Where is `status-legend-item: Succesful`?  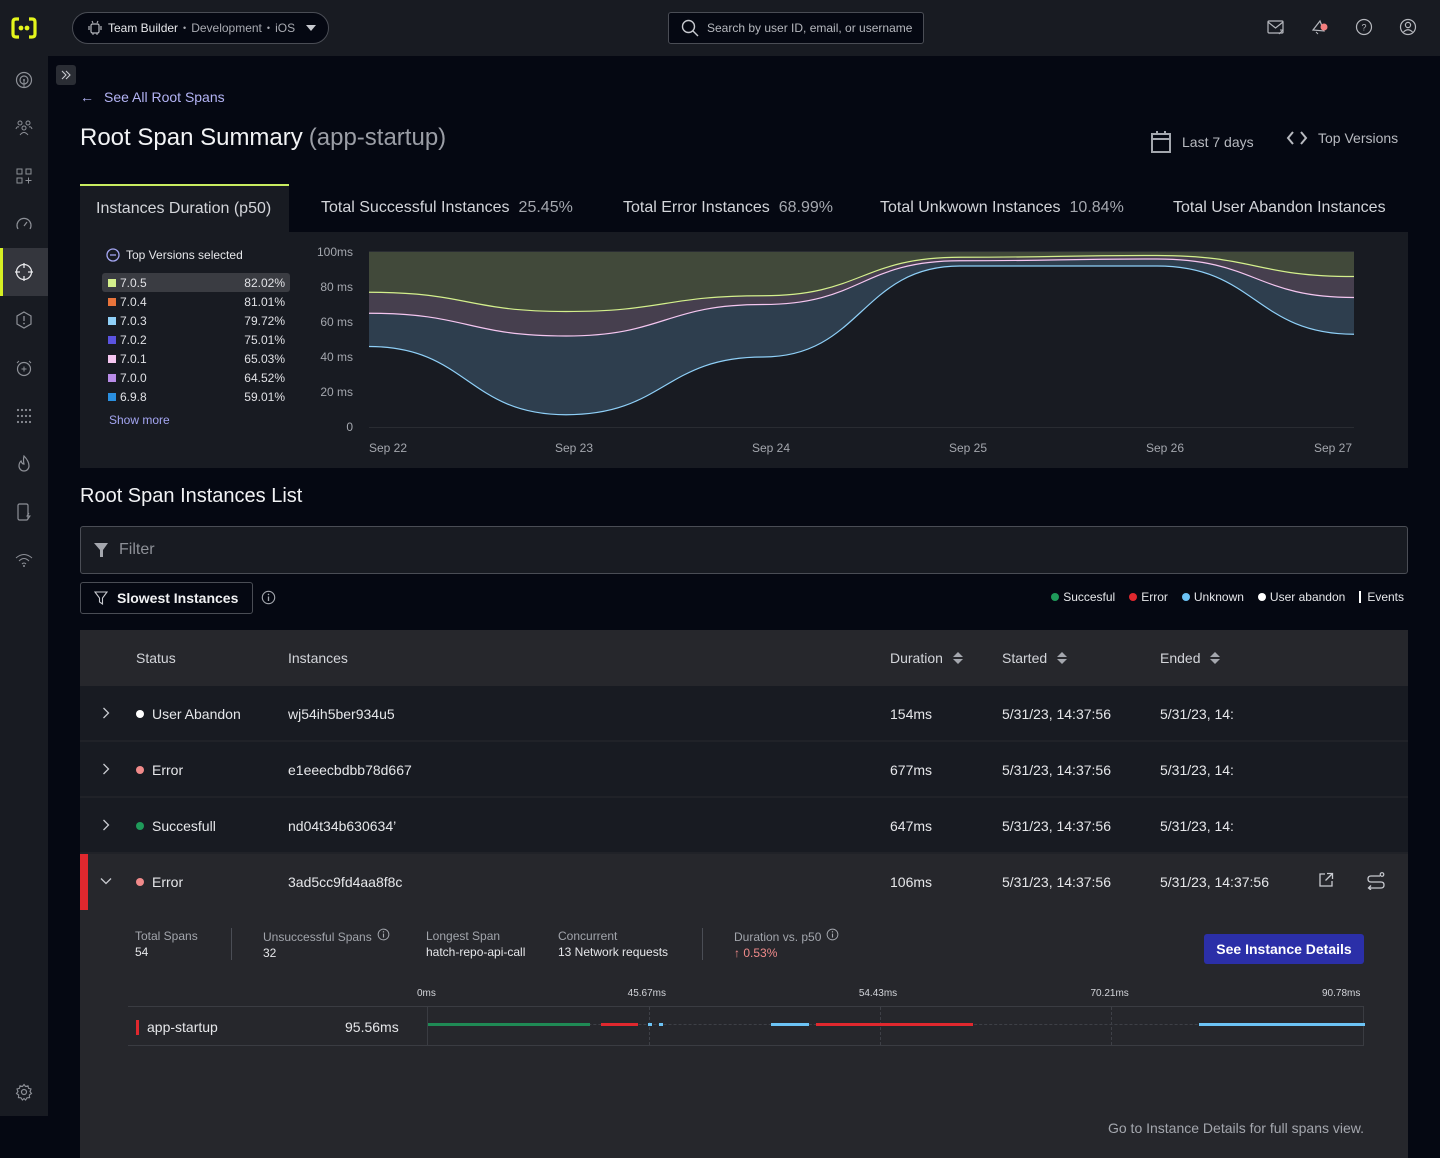 status-legend-item: Succesful is located at coordinates (1083, 597).